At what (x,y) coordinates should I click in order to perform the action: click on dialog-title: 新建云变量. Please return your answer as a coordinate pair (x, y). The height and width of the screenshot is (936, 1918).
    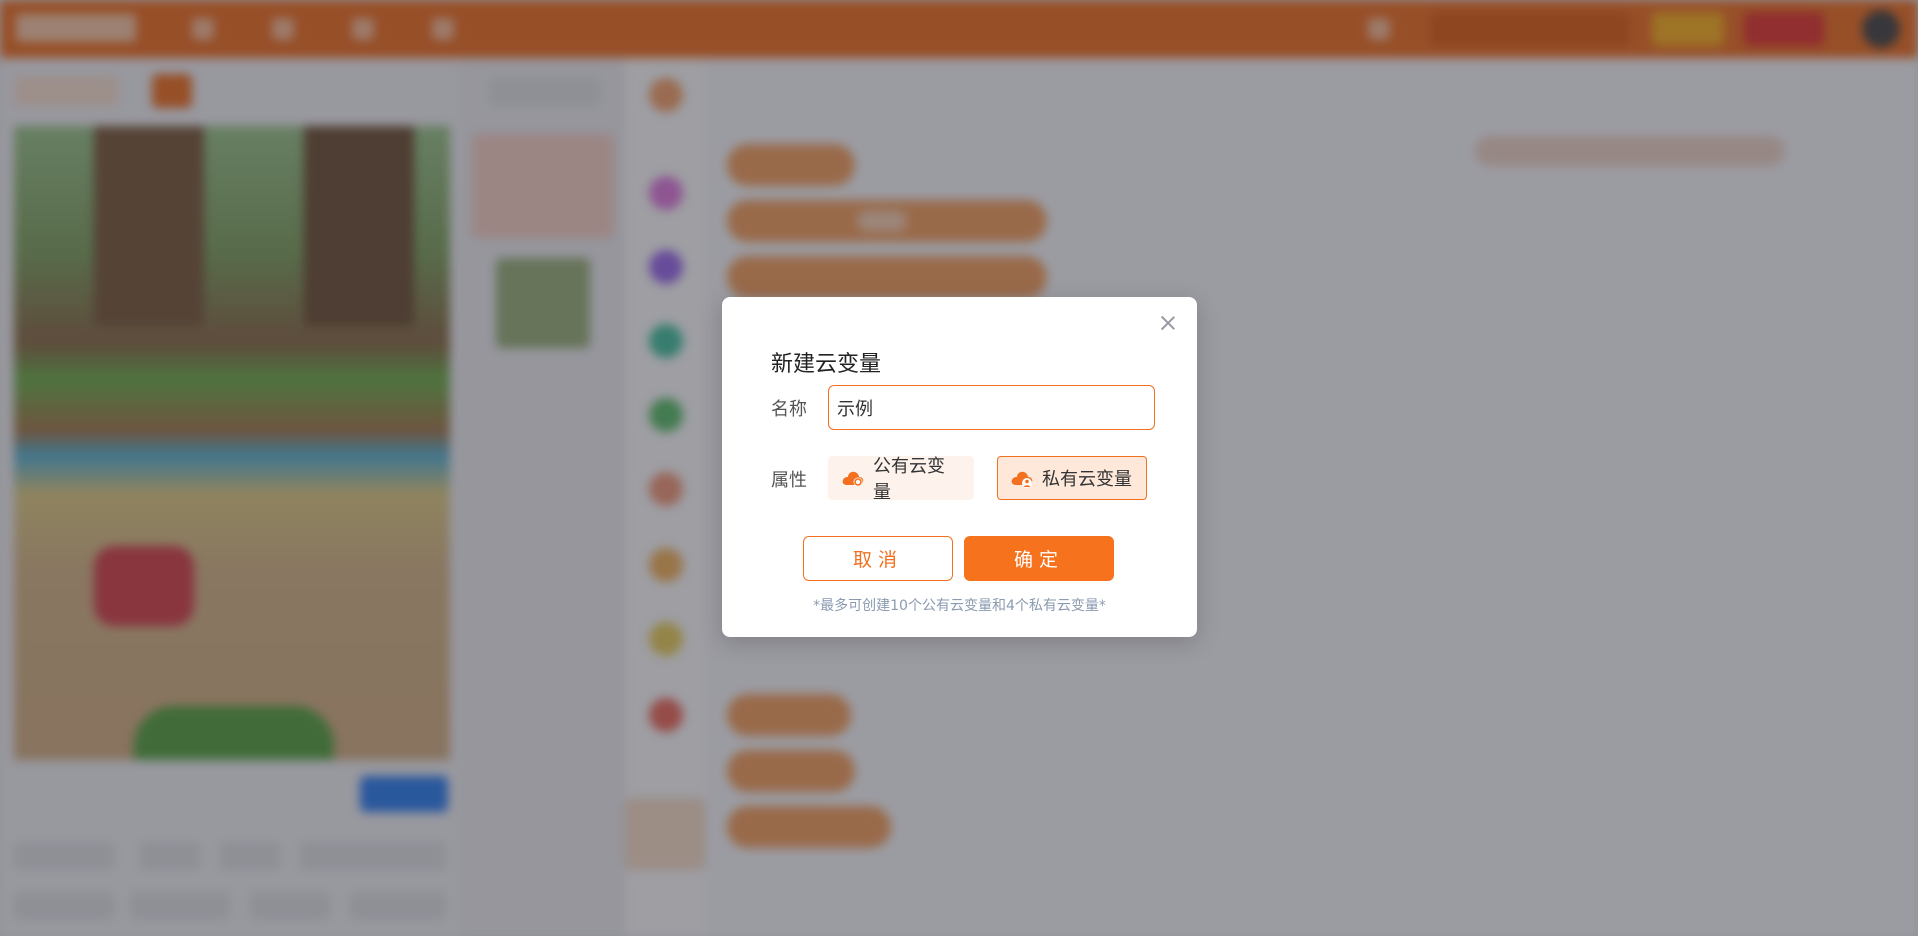
    Looking at the image, I should click on (826, 364).